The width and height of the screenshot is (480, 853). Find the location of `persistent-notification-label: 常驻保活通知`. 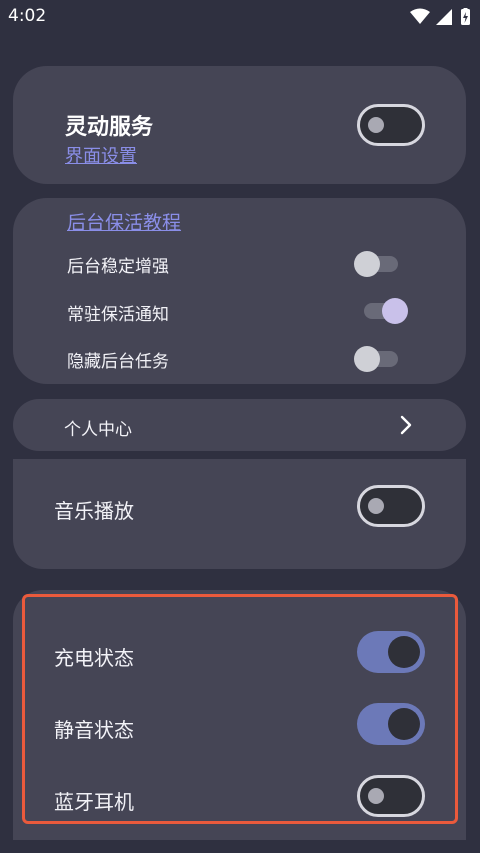

persistent-notification-label: 常驻保活通知 is located at coordinates (118, 315).